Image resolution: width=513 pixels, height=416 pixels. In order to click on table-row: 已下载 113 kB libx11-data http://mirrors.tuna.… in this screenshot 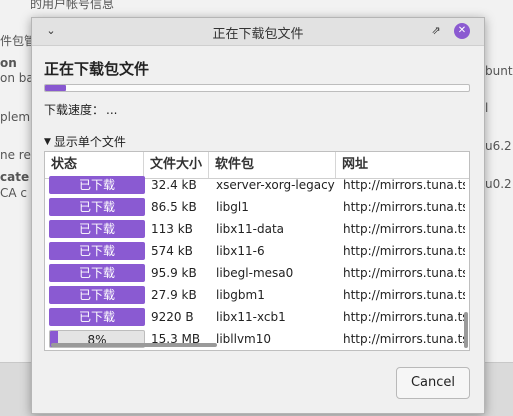, I will do `click(257, 229)`.